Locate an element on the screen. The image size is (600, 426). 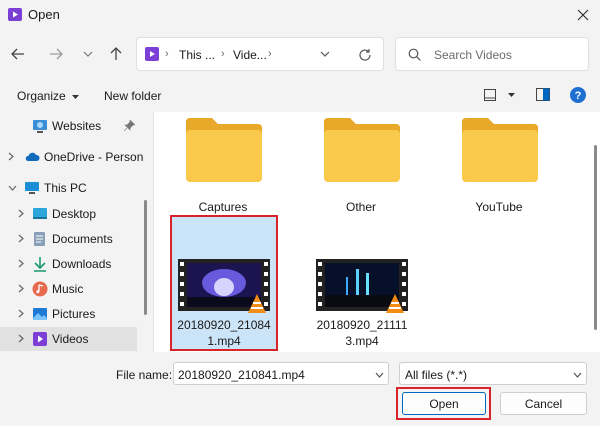
close-button is located at coordinates (583, 15).